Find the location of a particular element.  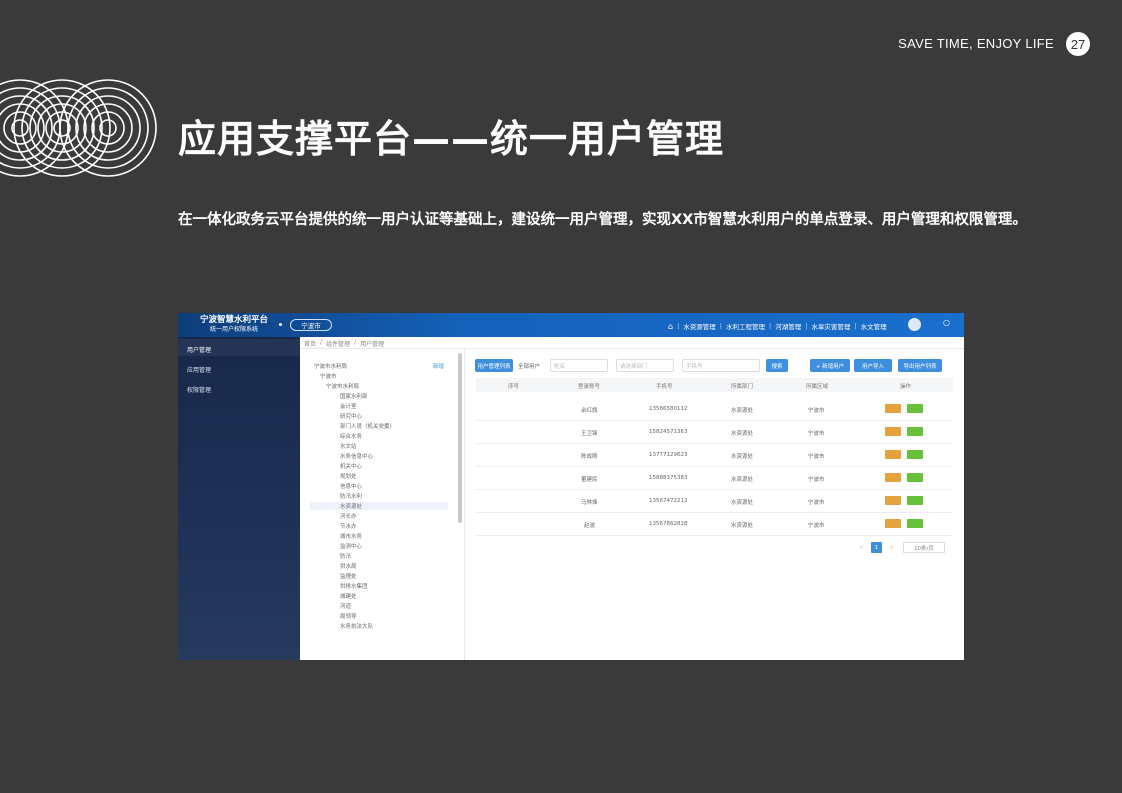

table-header is located at coordinates (714, 385).